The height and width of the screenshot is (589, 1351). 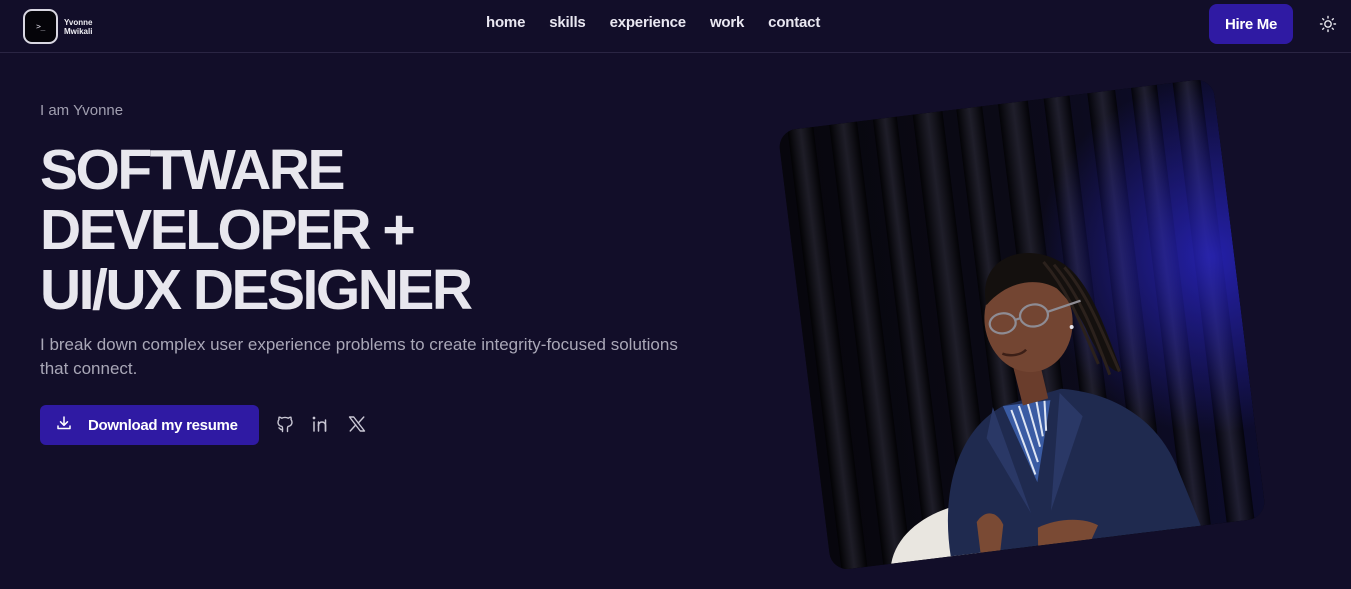 What do you see at coordinates (82, 110) in the screenshot?
I see `hero-intro: I am Yvonne` at bounding box center [82, 110].